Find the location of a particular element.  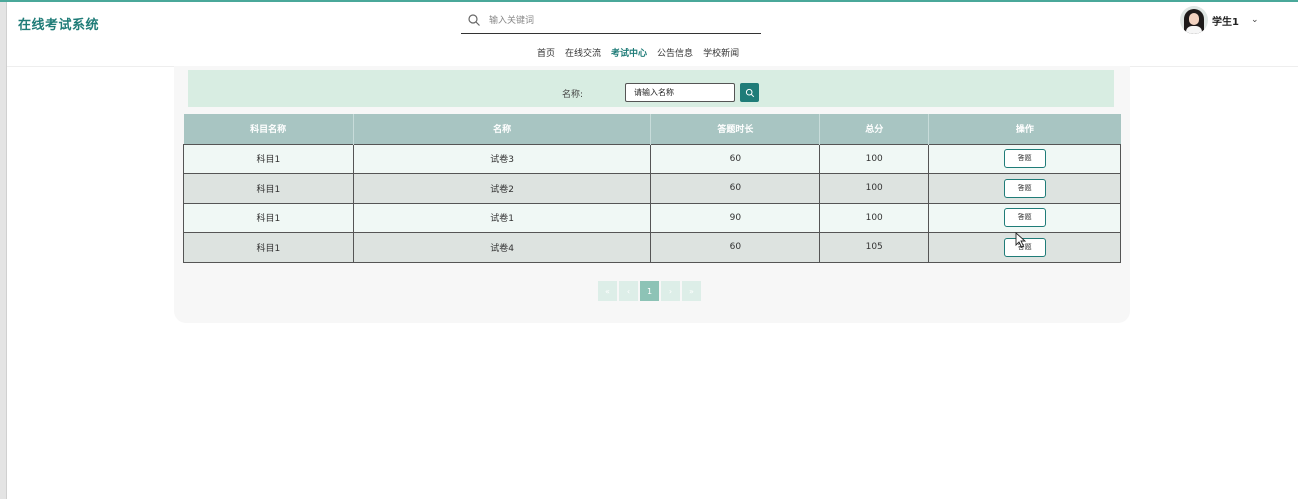

cell-duration: 90 is located at coordinates (735, 217).